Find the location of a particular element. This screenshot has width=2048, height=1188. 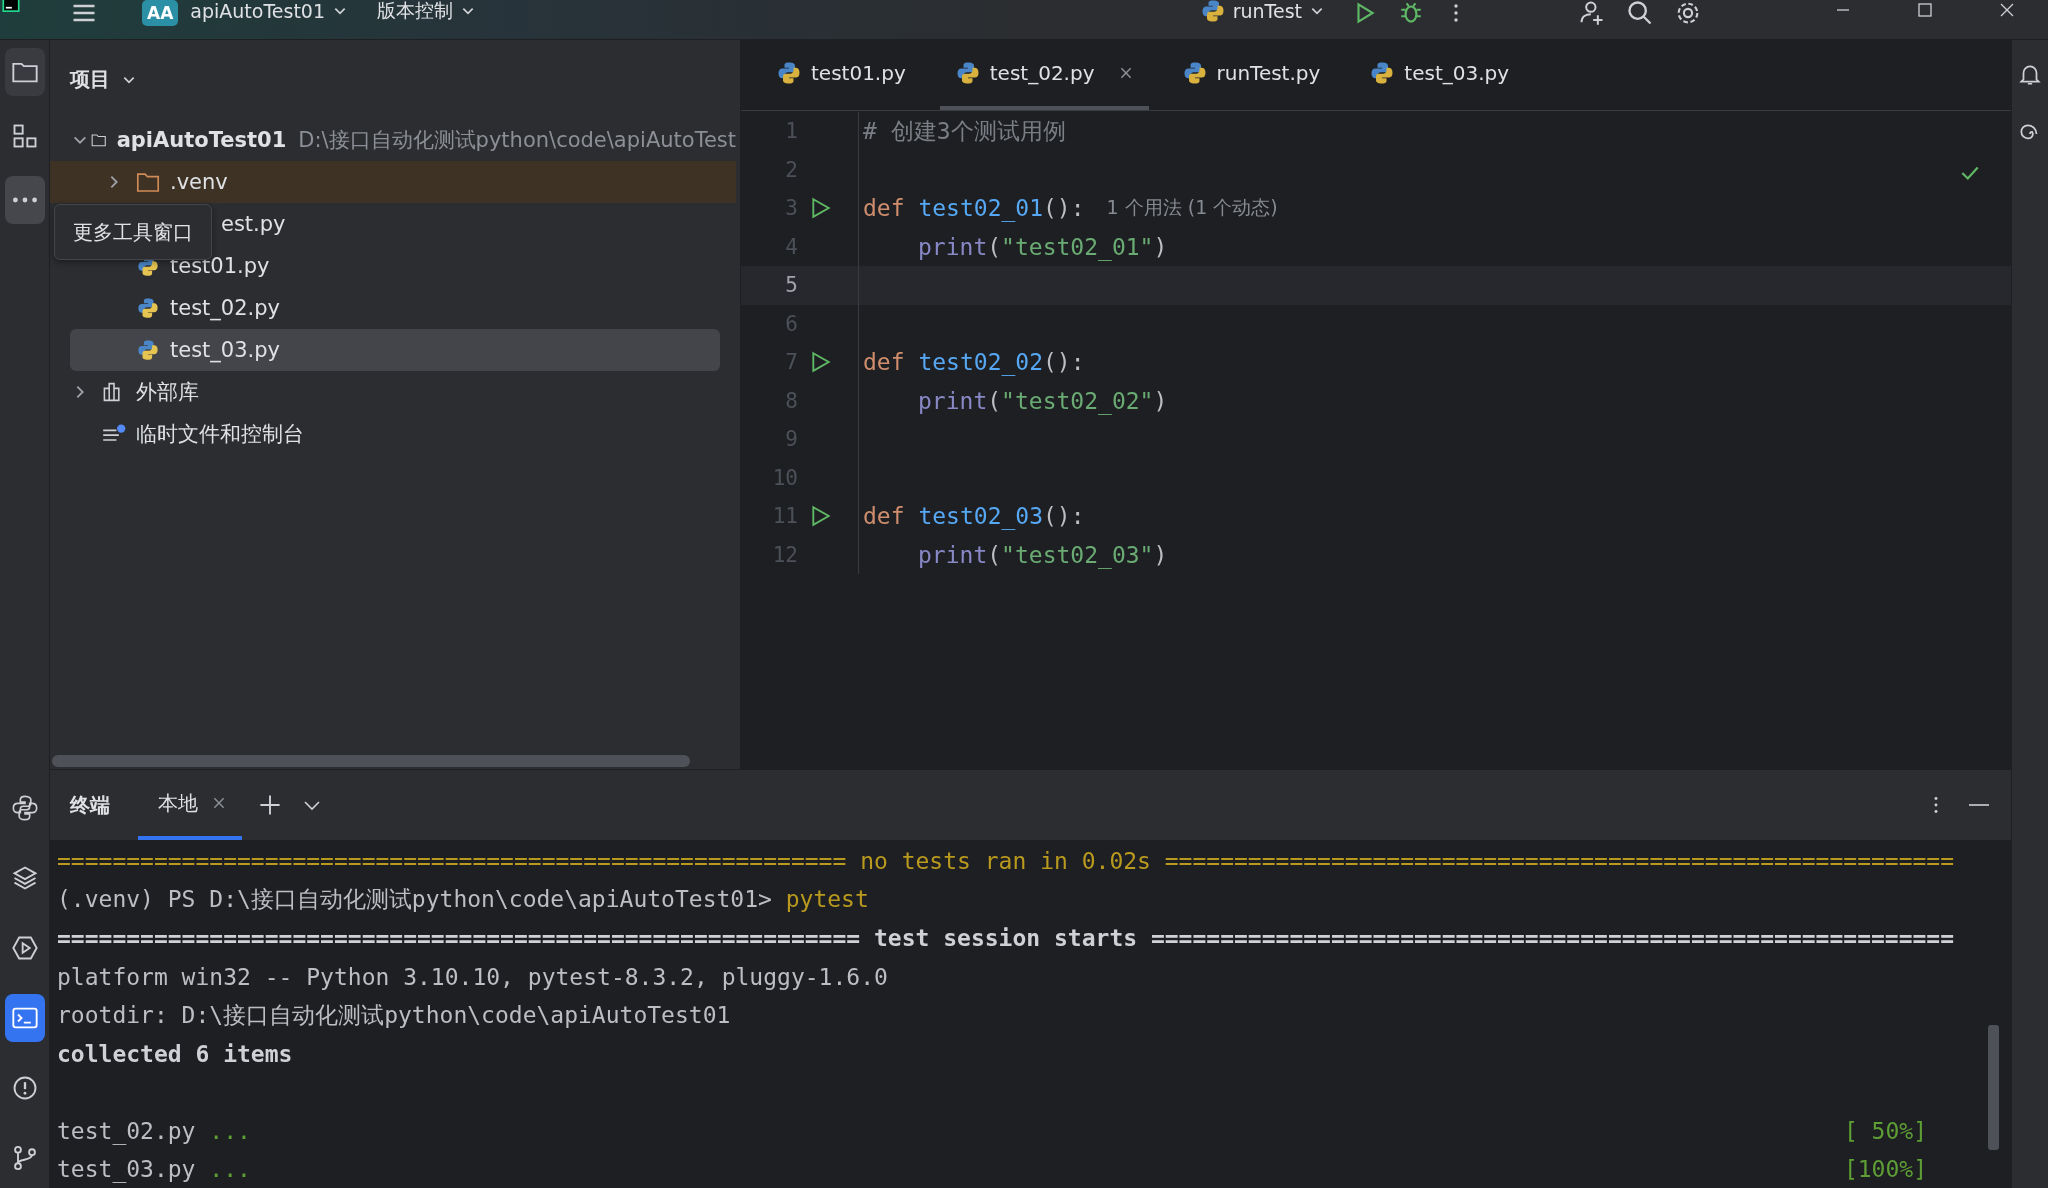

usage-hint: 1 个用法 (1 个动态) is located at coordinates (1192, 208).